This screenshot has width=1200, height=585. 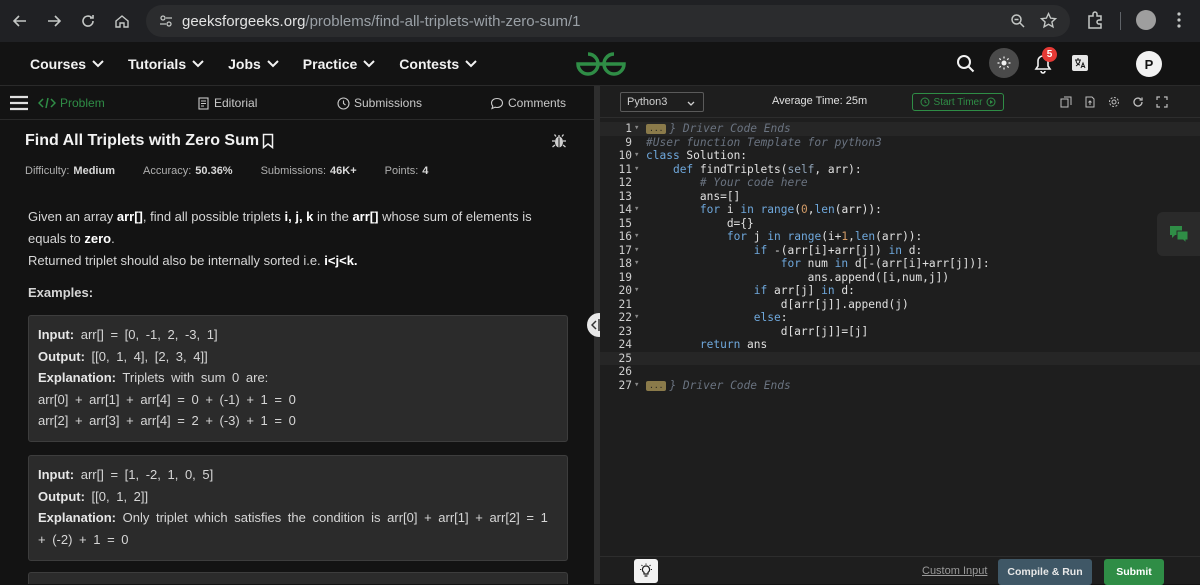 What do you see at coordinates (19, 105) in the screenshot?
I see `hamburger-menu-icon` at bounding box center [19, 105].